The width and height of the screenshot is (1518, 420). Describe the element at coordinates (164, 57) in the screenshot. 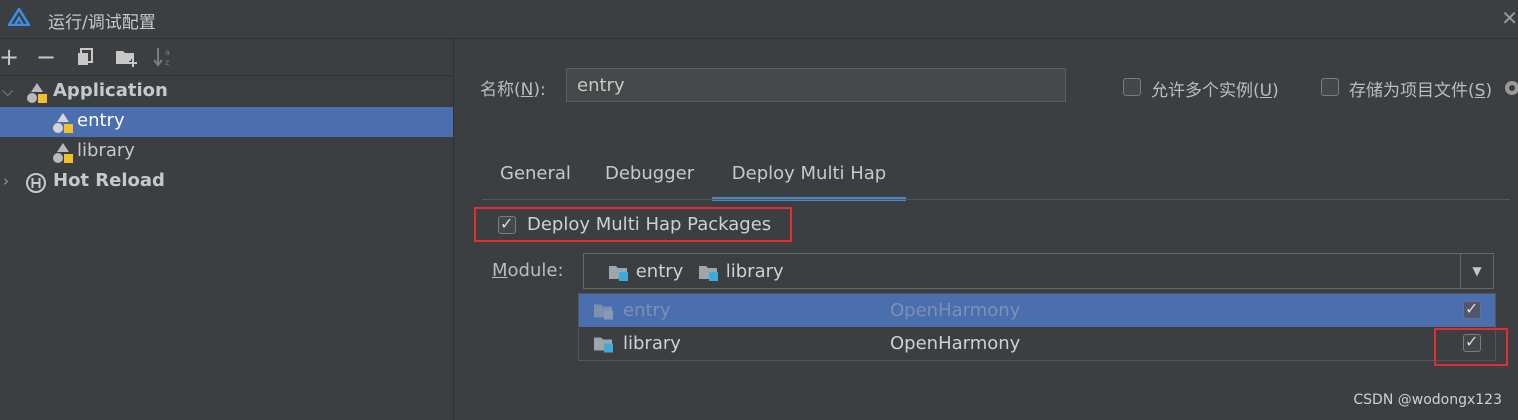

I see `sort-icon: az` at that location.